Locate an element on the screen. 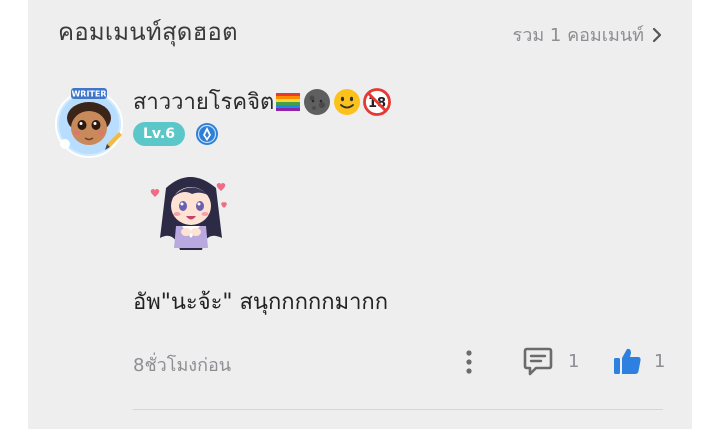  comment-text: อัพ"นะจ้ะ" สนุกกกกกมากก is located at coordinates (261, 302).